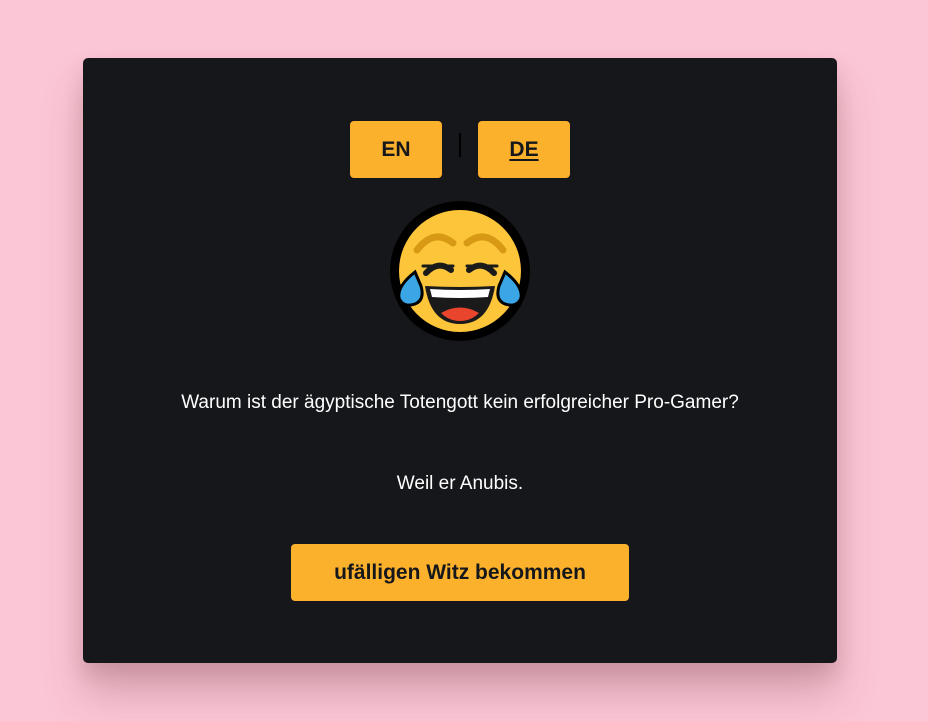 This screenshot has width=928, height=721. I want to click on language-divider, so click(460, 144).